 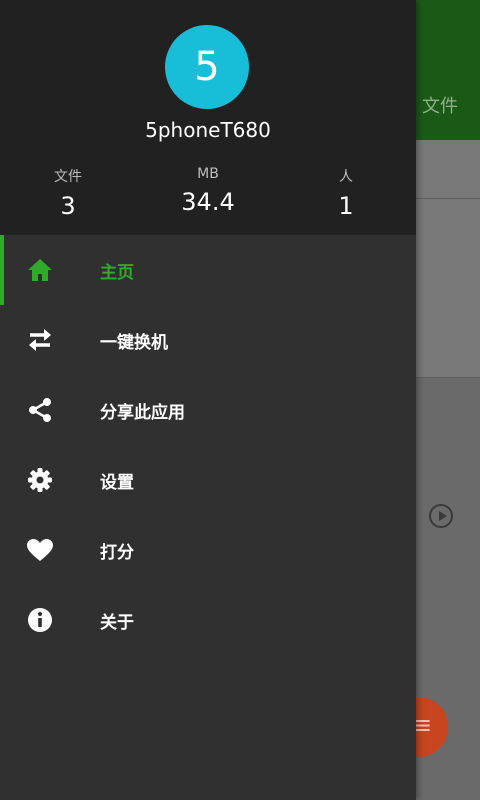 I want to click on menu-item-label: 主页, so click(x=117, y=272).